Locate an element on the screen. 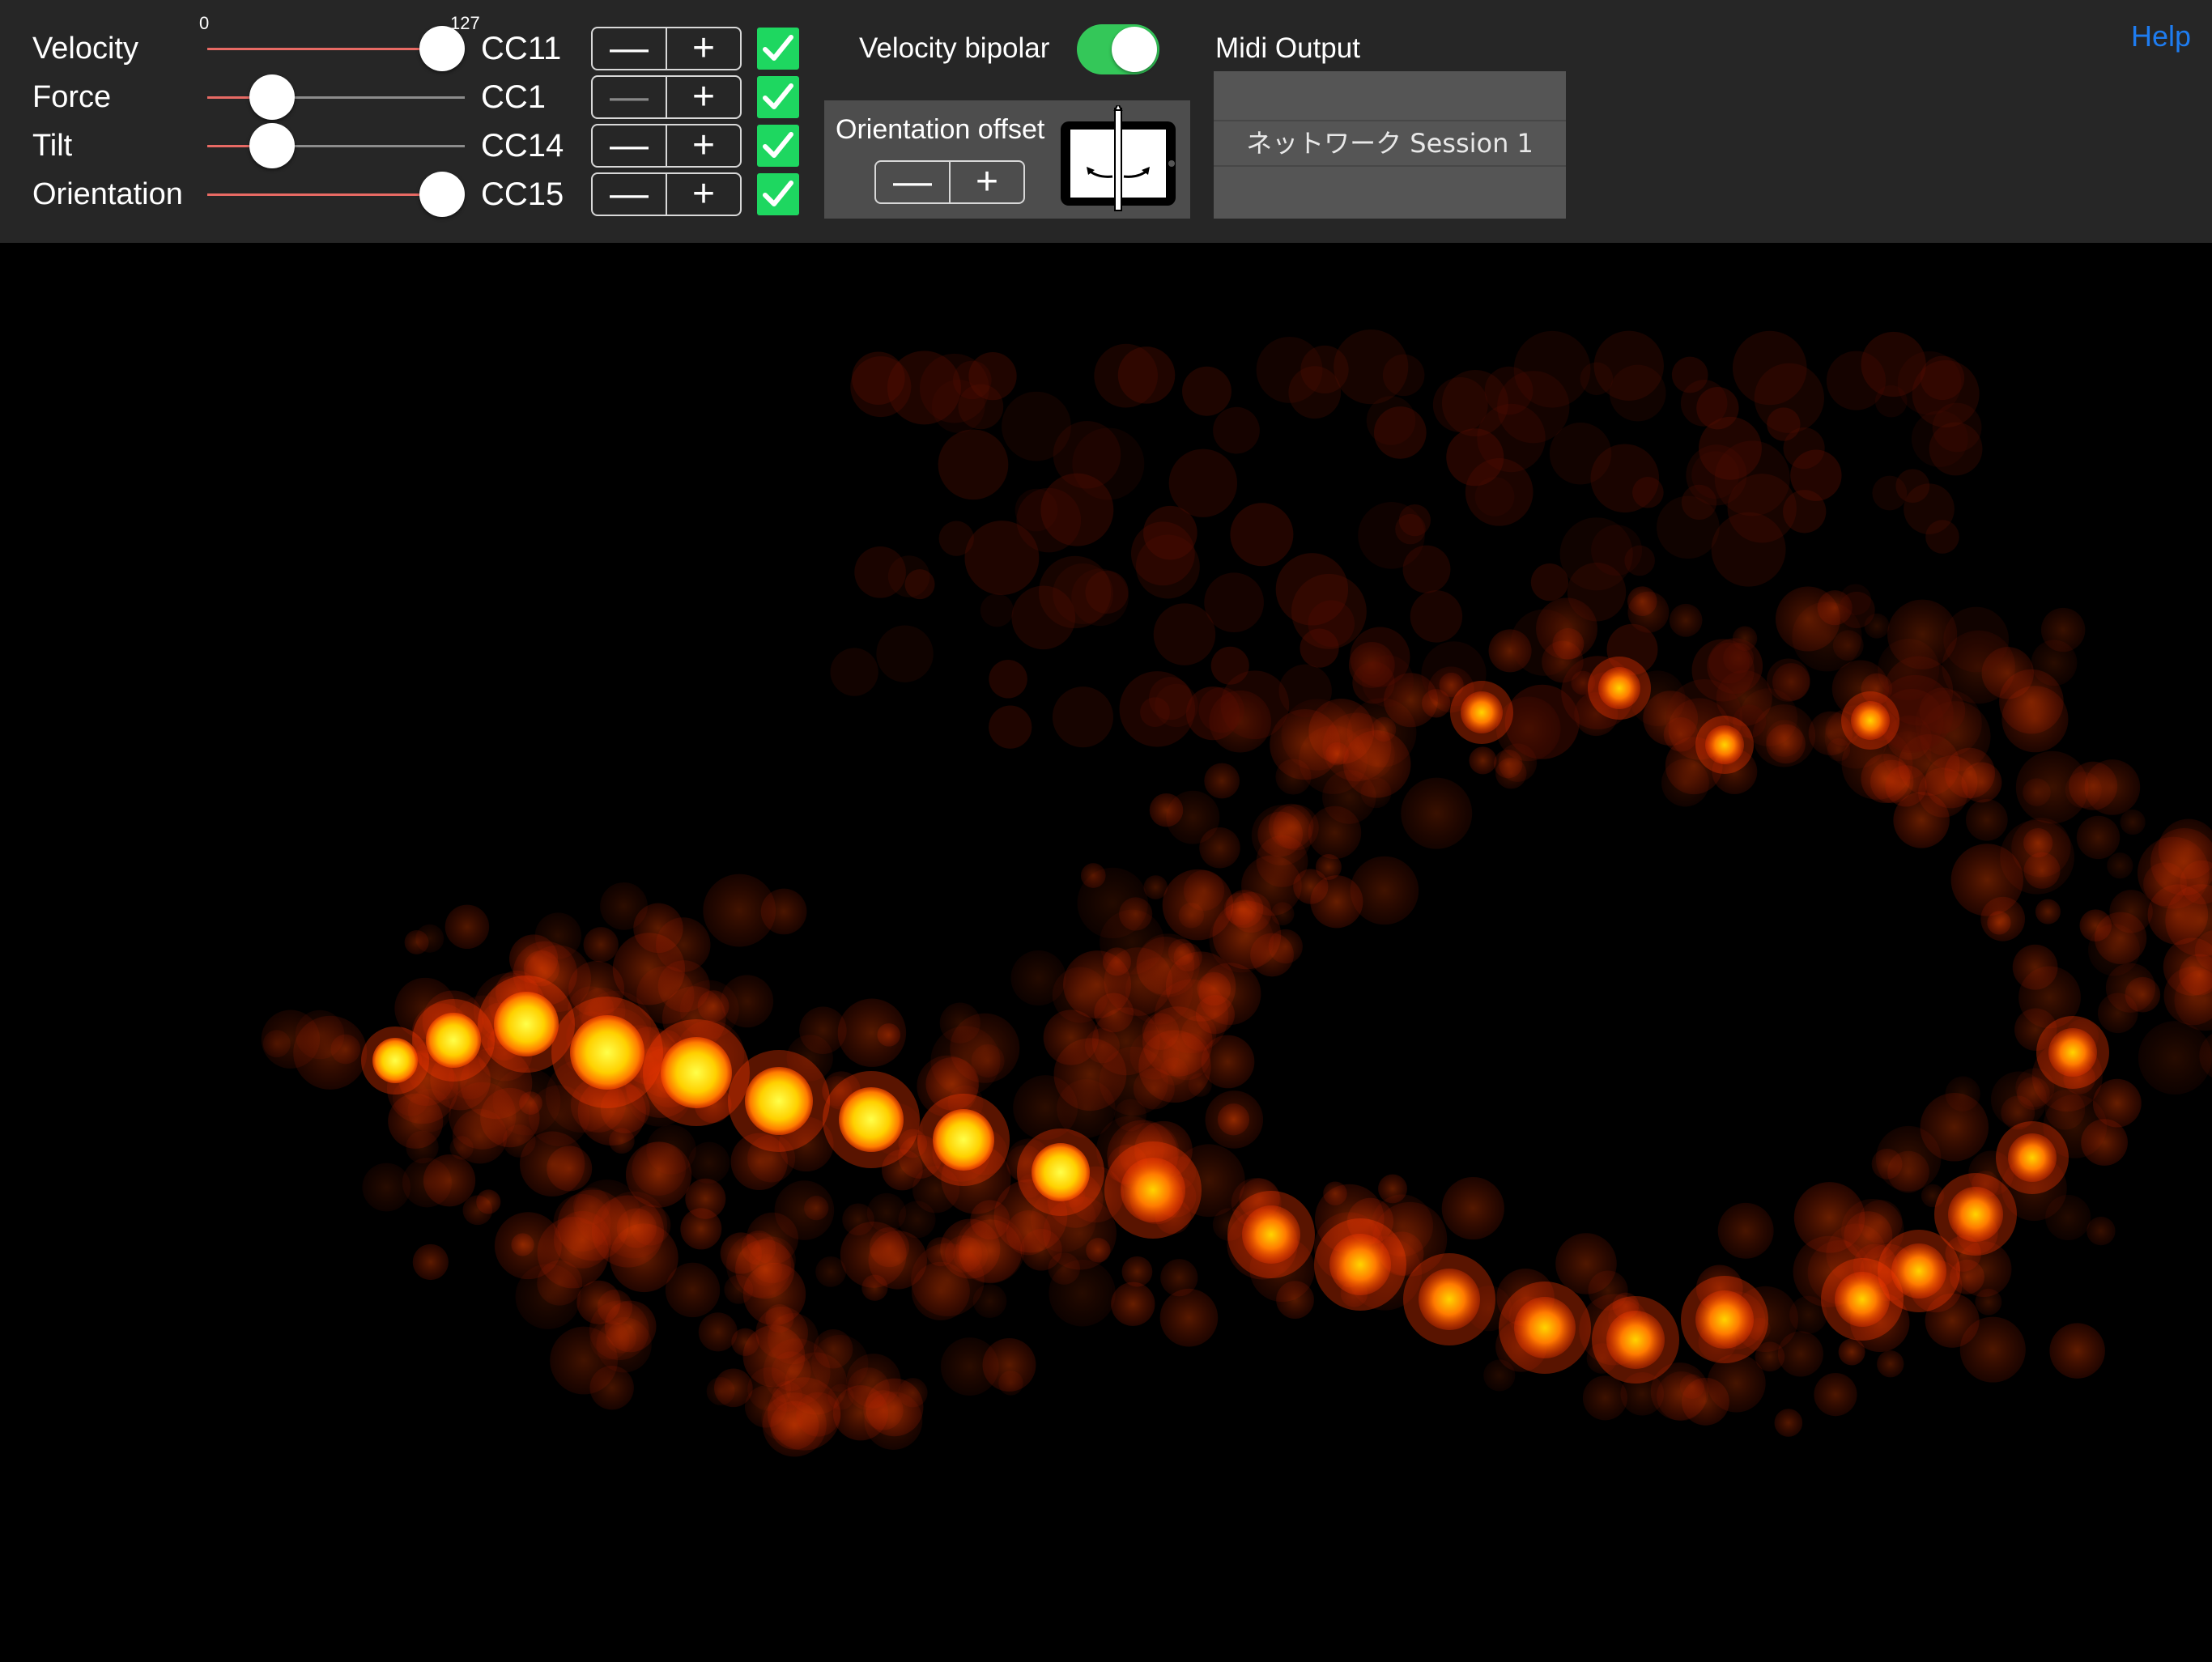 This screenshot has width=2212, height=1662. tilt-enable-checkbox is located at coordinates (778, 146).